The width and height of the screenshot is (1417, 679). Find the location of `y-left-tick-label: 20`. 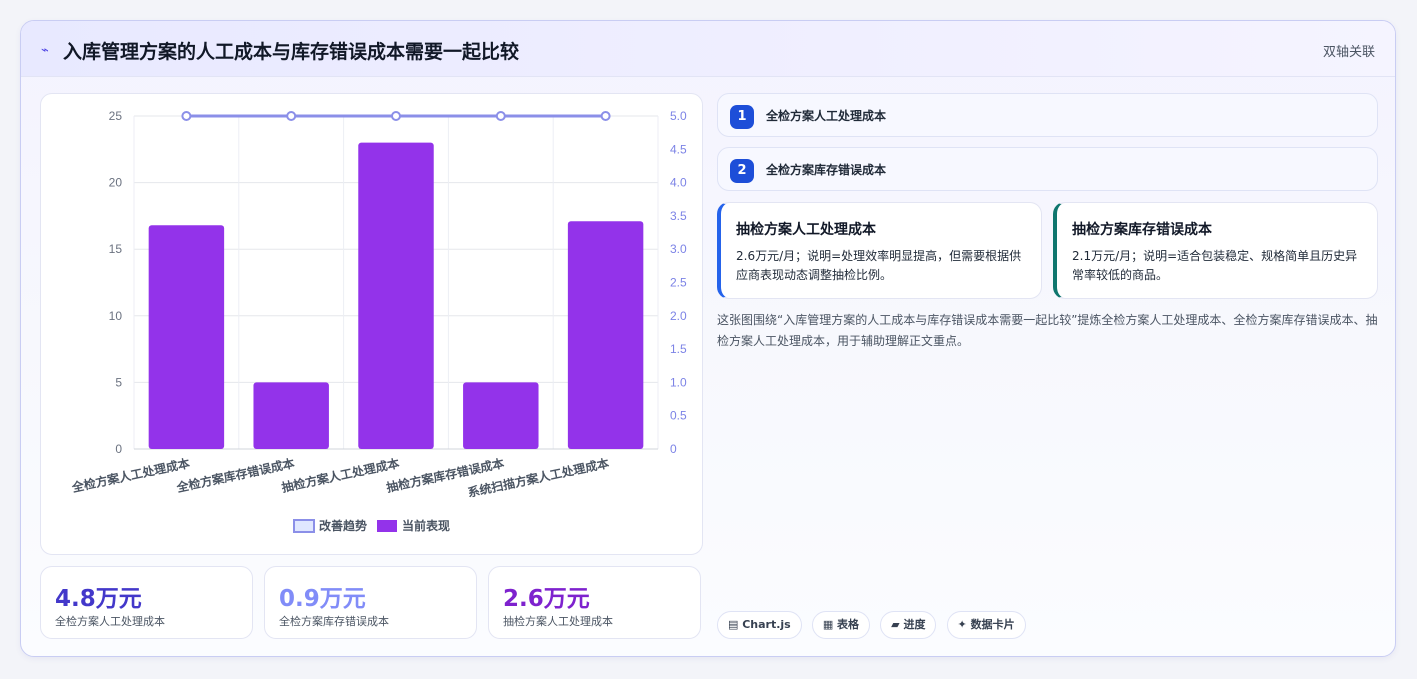

y-left-tick-label: 20 is located at coordinates (116, 183).